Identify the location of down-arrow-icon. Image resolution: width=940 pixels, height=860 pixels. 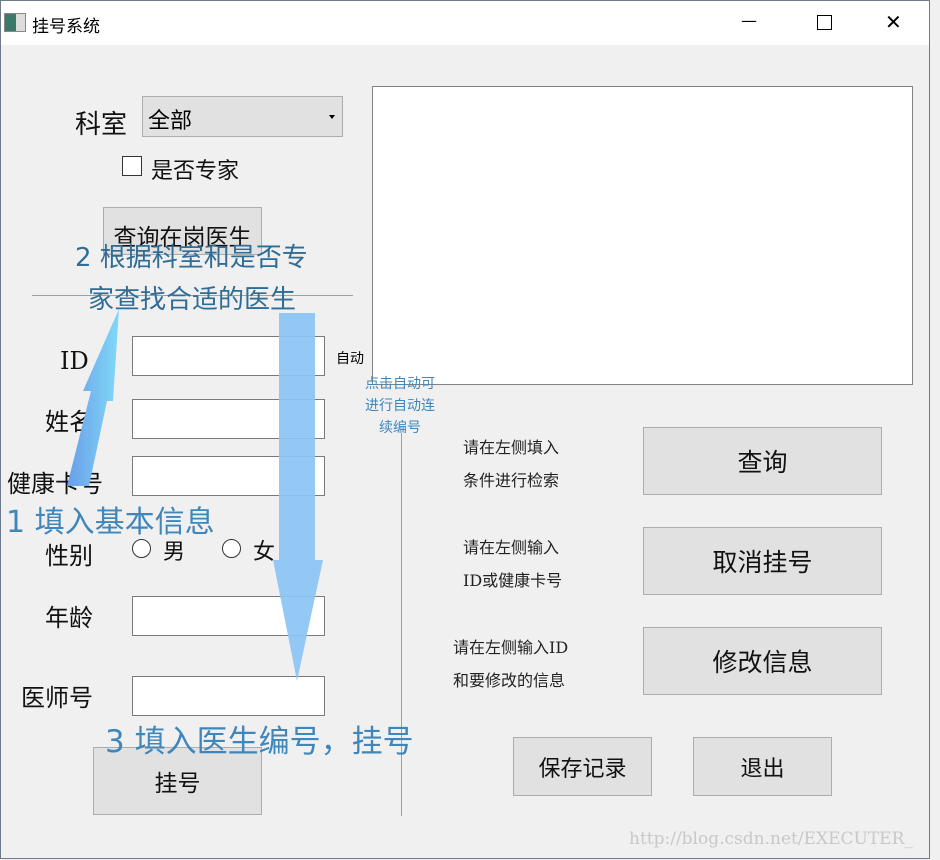
(298, 497).